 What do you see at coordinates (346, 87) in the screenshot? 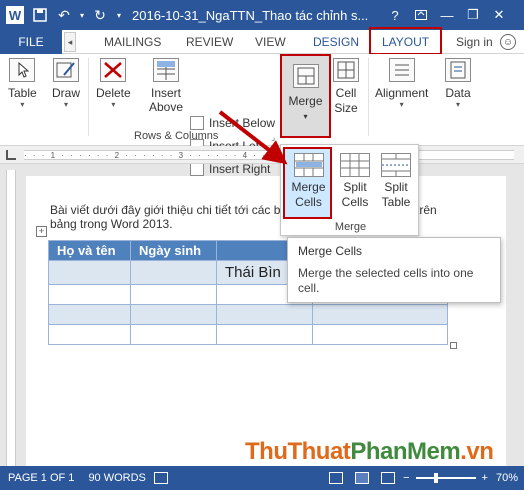
I see `cell-size-button: Cell Size` at bounding box center [346, 87].